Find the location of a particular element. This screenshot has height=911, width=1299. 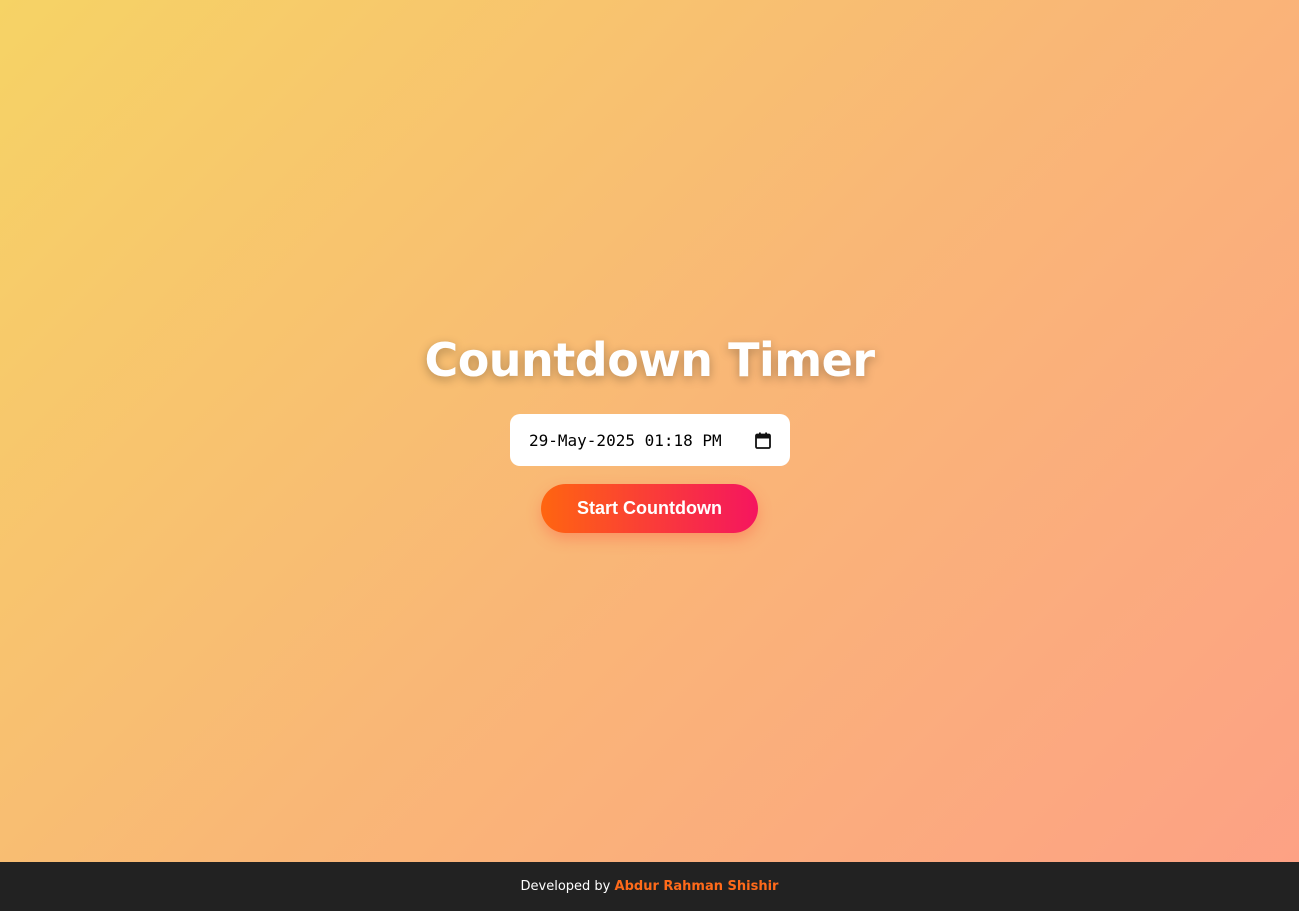

author-link: Abdur Rahman Shishir is located at coordinates (697, 886).